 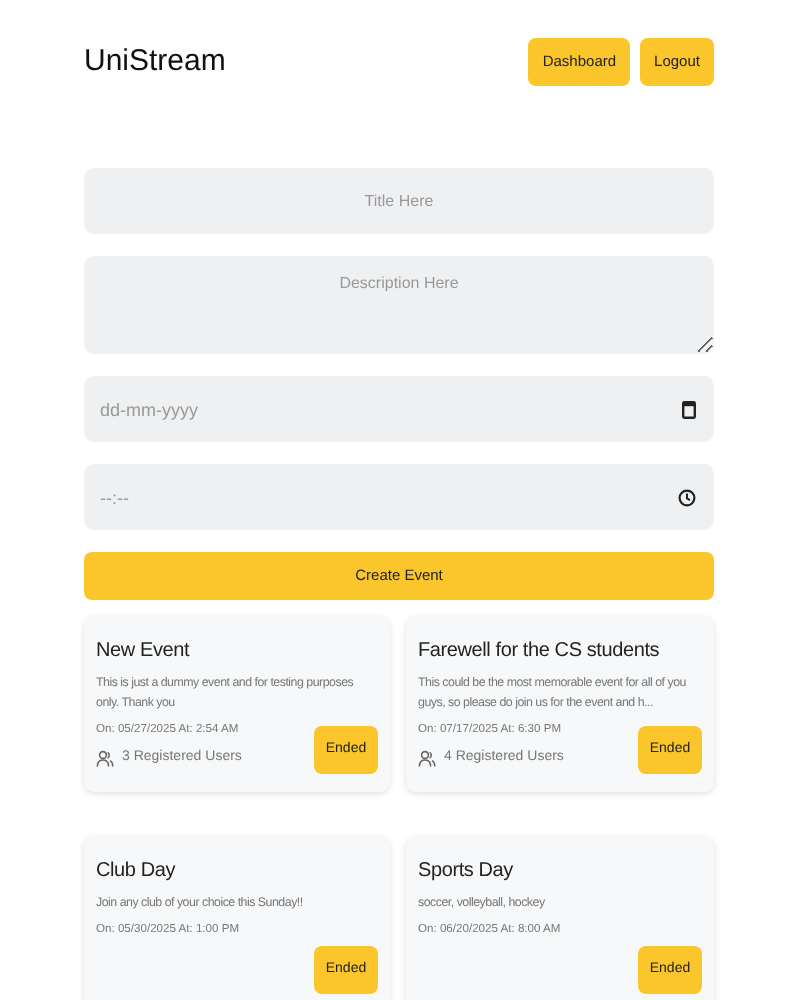 I want to click on event-title: Club Day, so click(x=137, y=872).